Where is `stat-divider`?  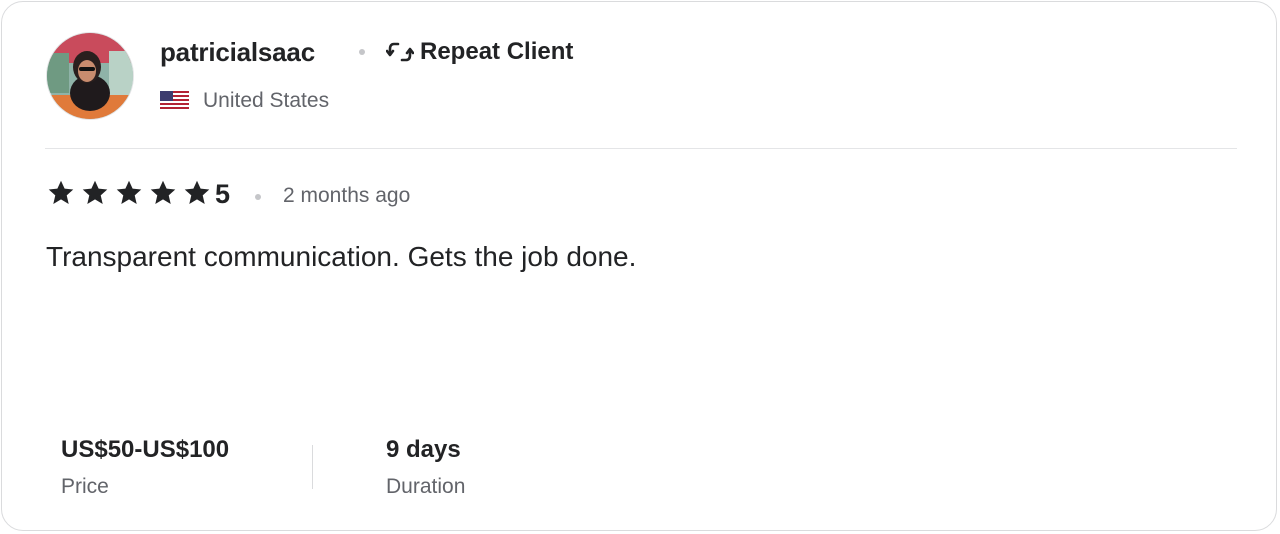
stat-divider is located at coordinates (312, 467).